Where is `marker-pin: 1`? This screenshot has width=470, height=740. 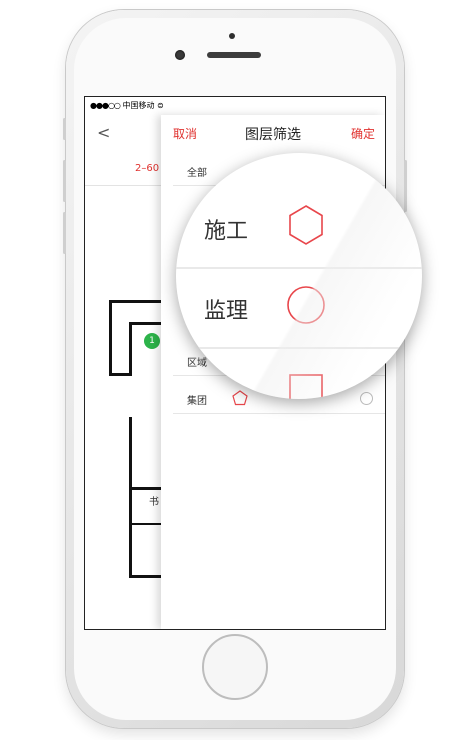
marker-pin: 1 is located at coordinates (152, 341).